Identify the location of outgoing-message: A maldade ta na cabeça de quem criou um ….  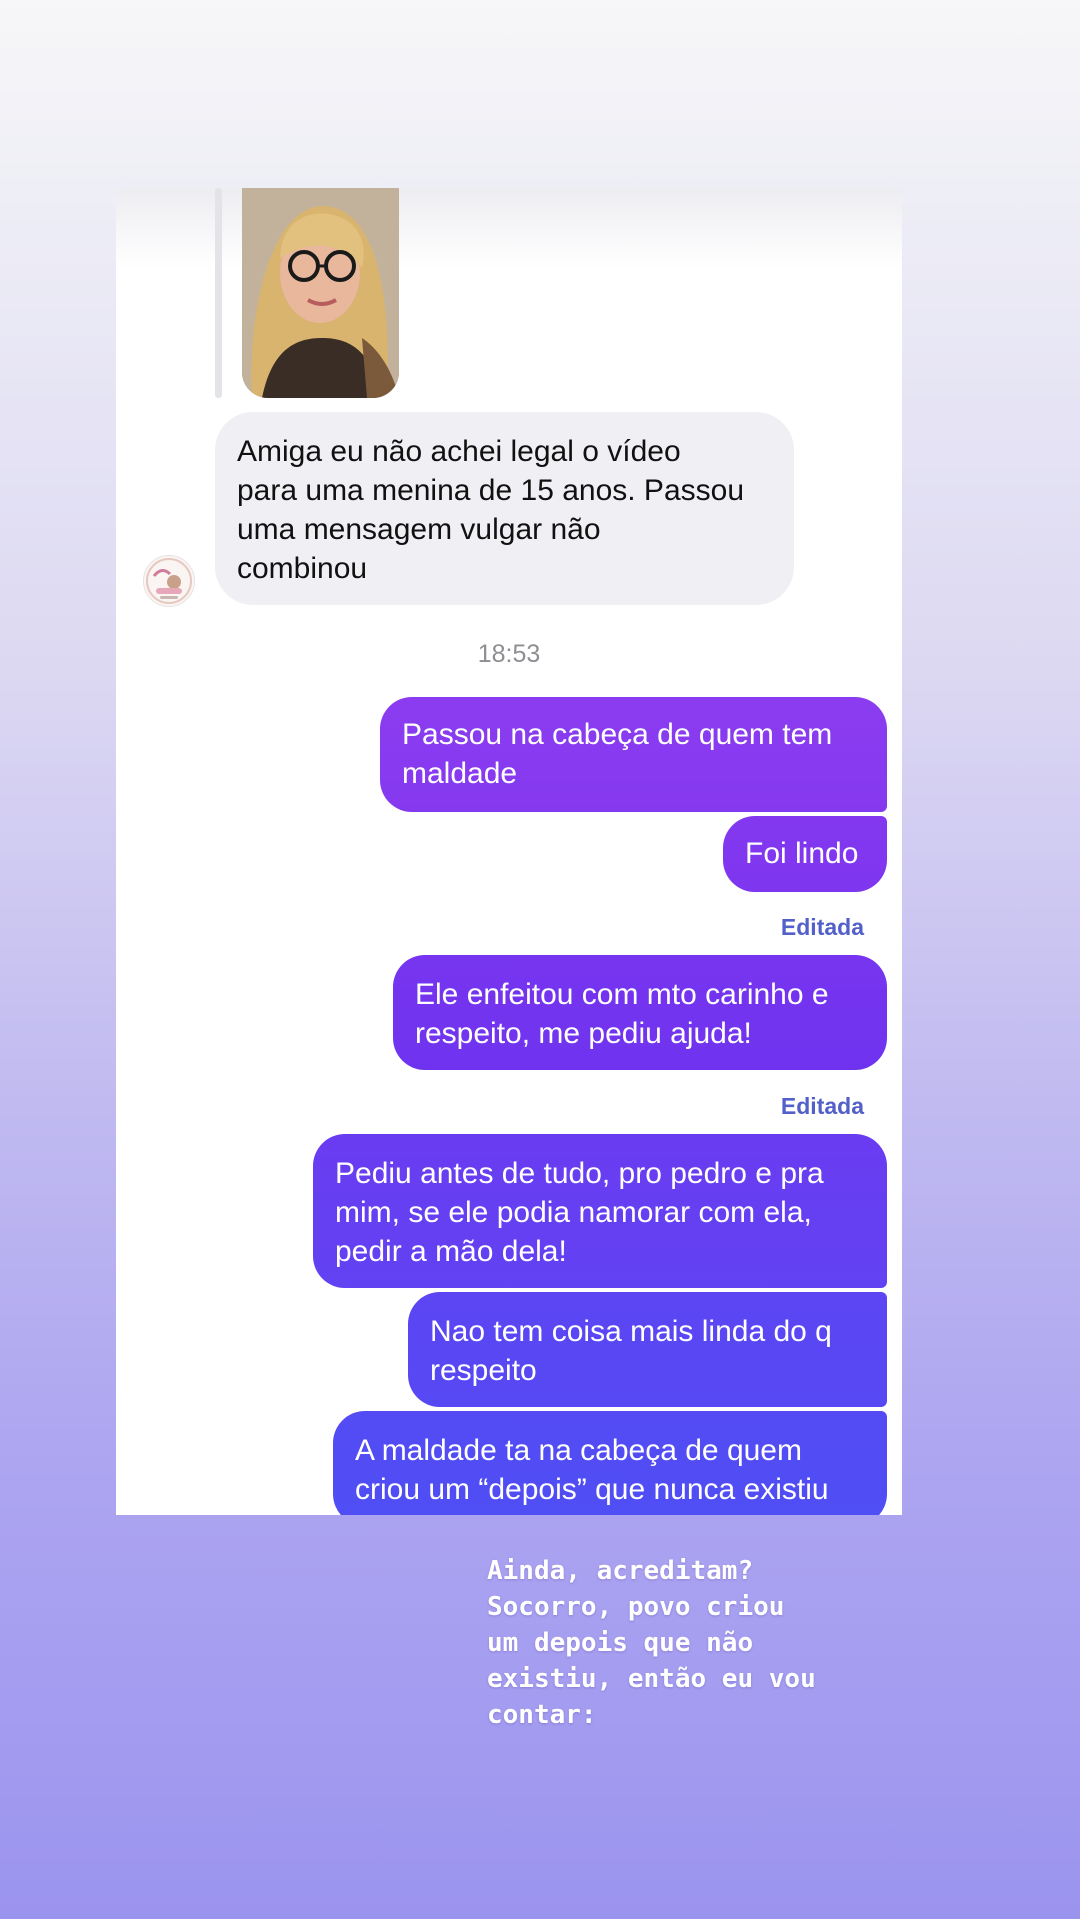
(610, 1463).